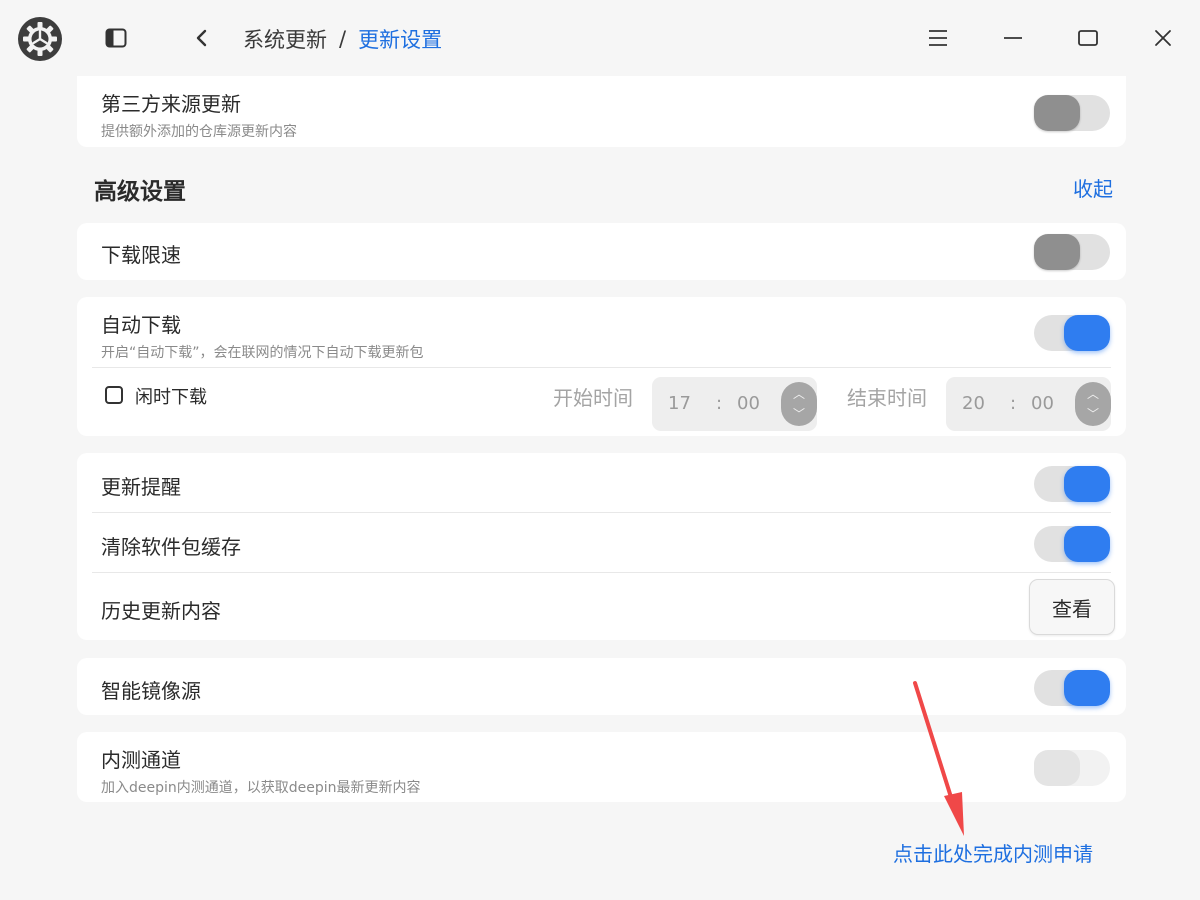  I want to click on breadcrumb: 系统更新 / 更新设置, so click(342, 39).